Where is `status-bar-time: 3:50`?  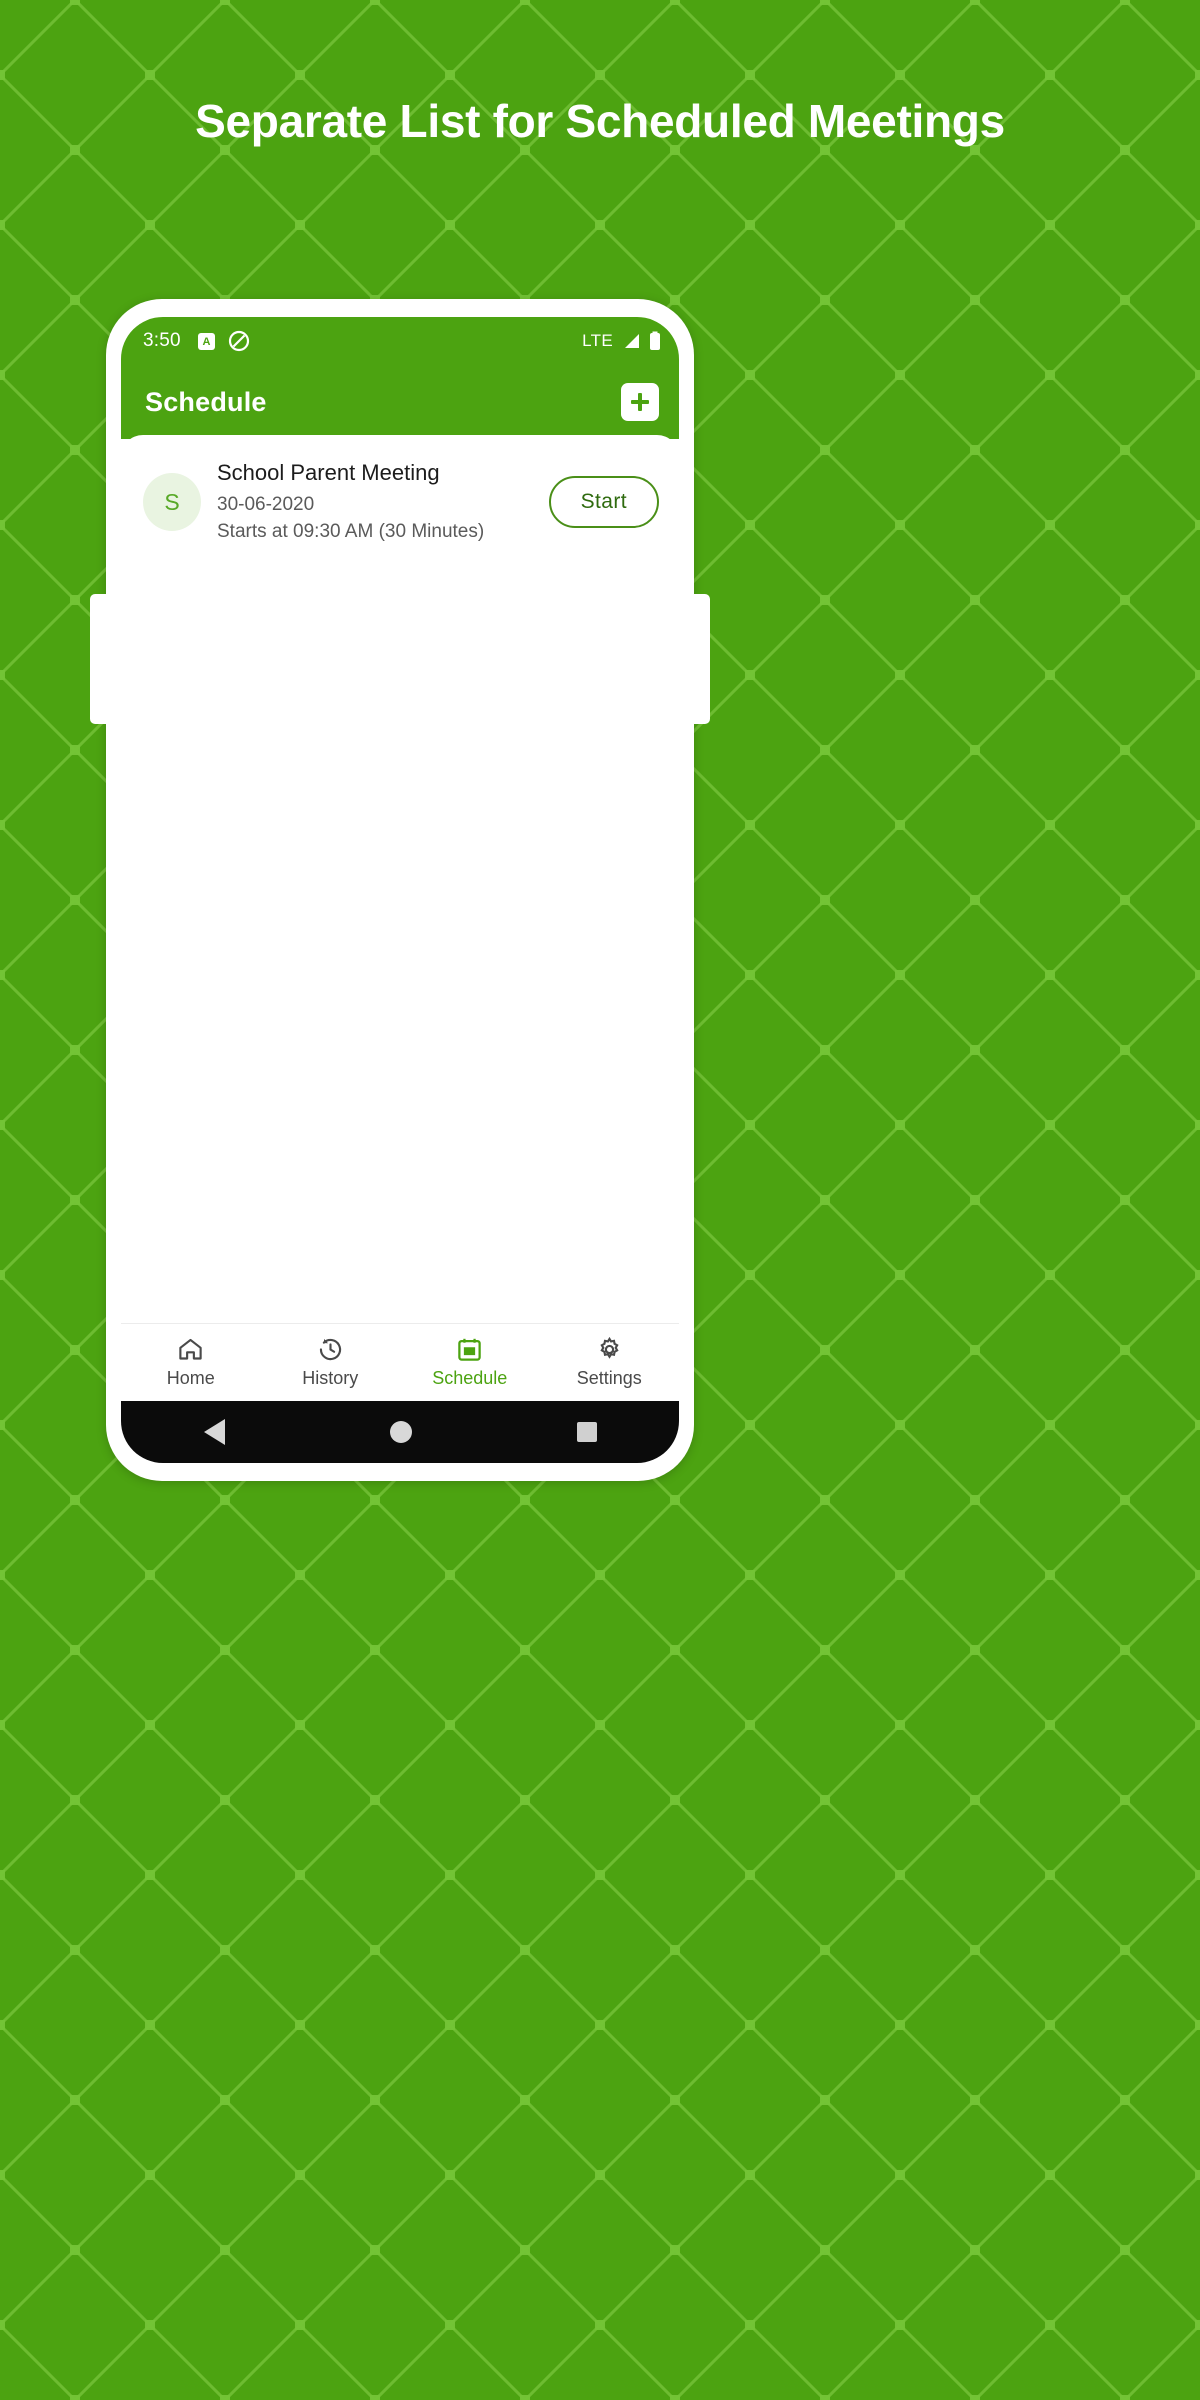
status-bar-time: 3:50 is located at coordinates (162, 340).